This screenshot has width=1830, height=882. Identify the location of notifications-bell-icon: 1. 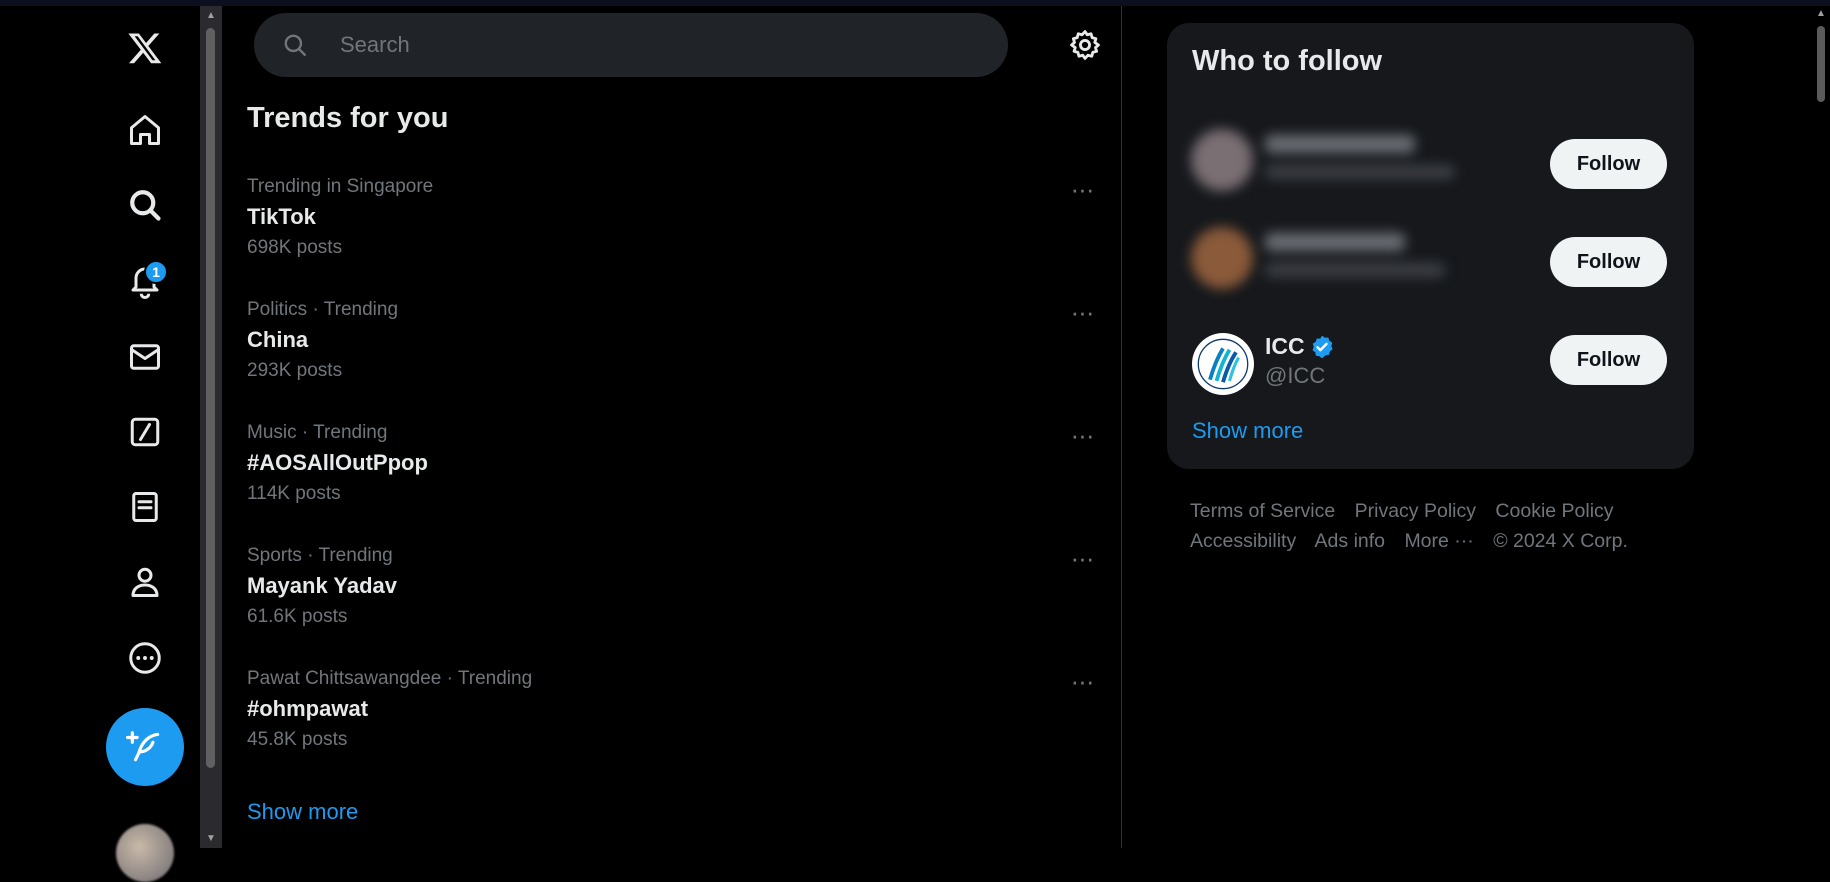
(145, 281).